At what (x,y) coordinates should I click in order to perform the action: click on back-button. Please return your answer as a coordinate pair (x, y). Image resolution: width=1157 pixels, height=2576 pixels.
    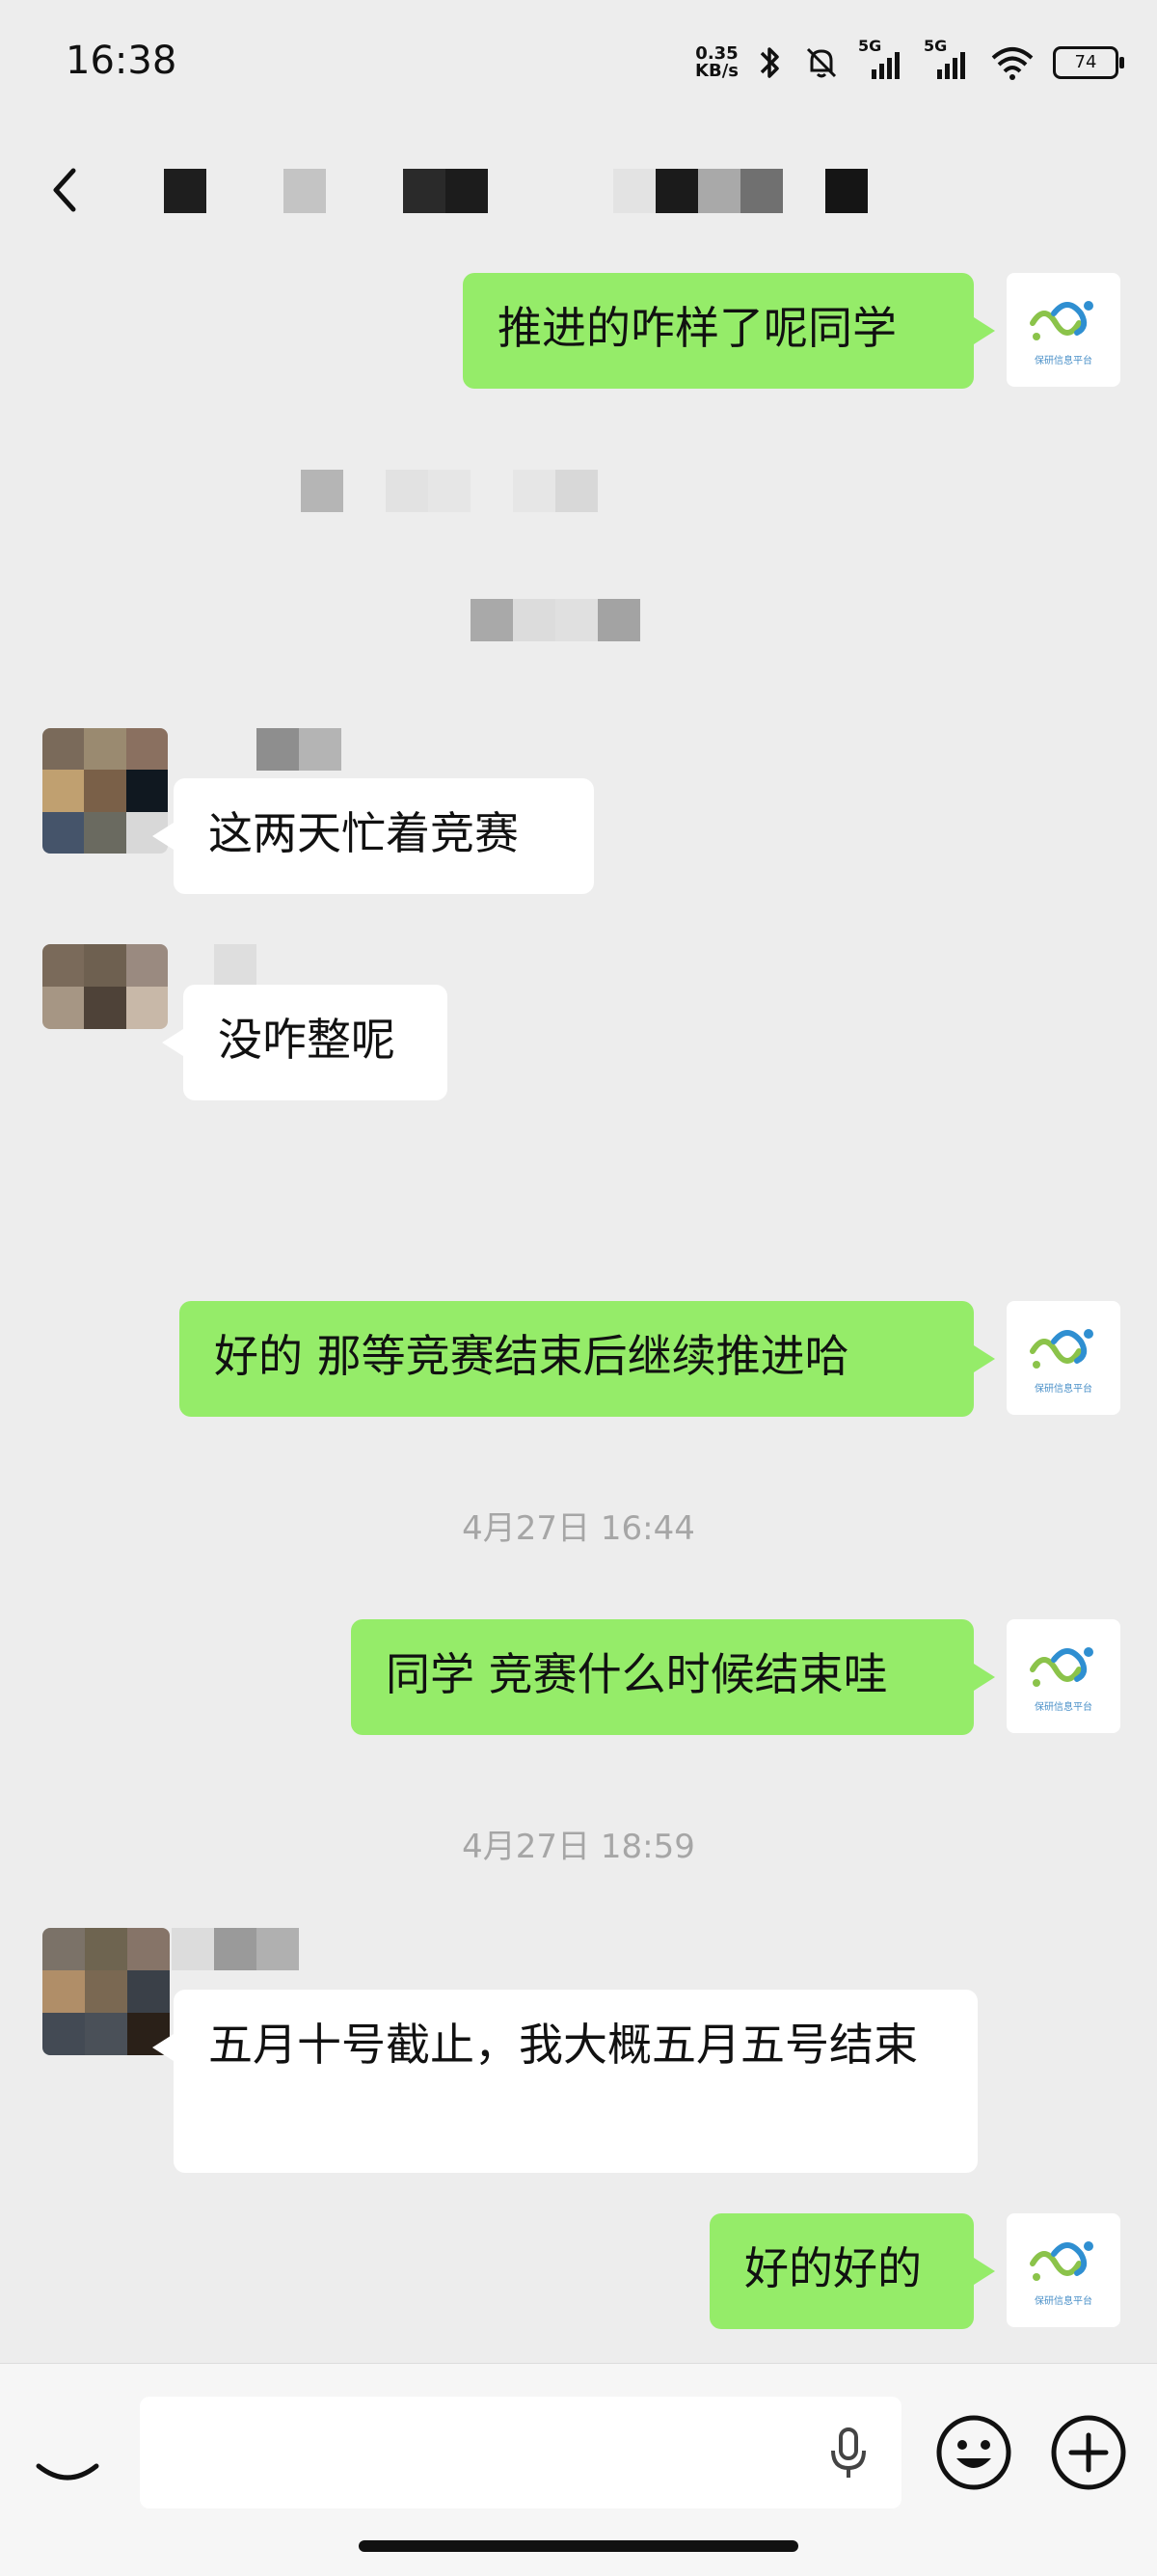
    Looking at the image, I should click on (67, 188).